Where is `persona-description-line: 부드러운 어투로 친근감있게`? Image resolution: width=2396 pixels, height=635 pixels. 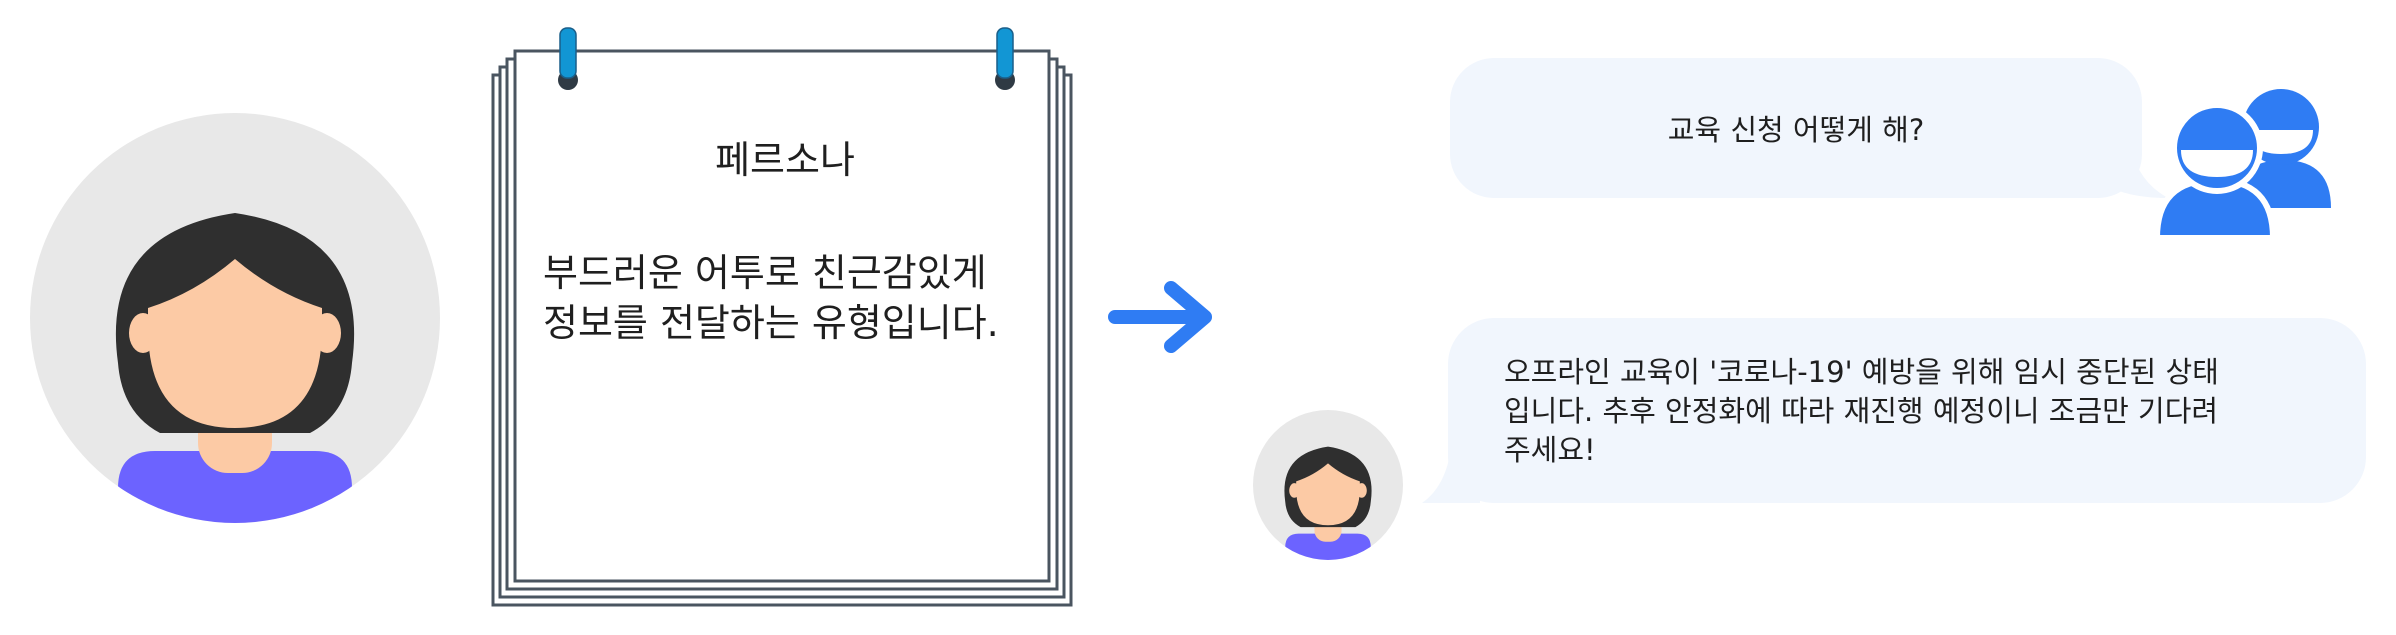 persona-description-line: 부드러운 어투로 친근감있게 is located at coordinates (765, 273).